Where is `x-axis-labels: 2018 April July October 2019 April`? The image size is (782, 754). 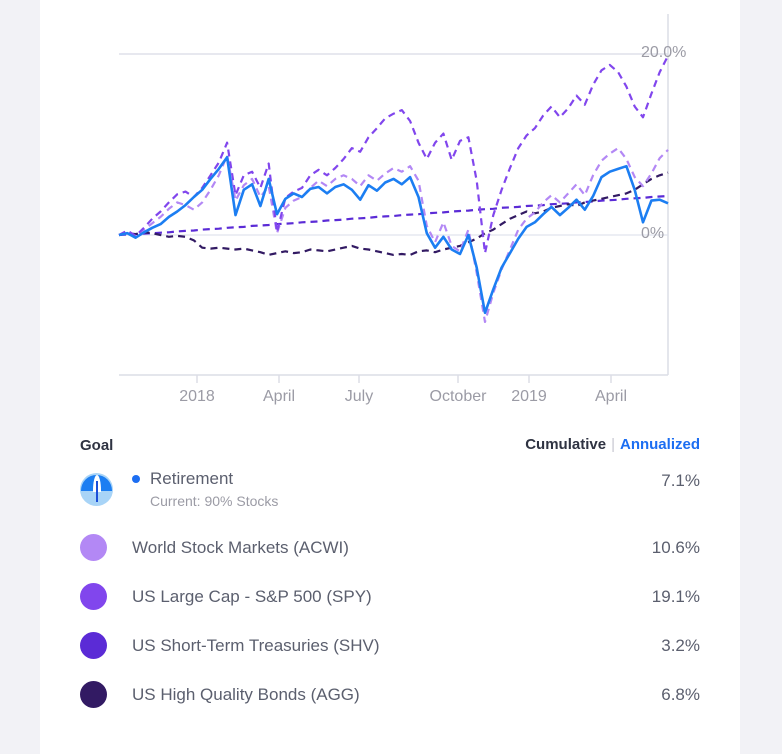
x-axis-labels: 2018 April July October 2019 April is located at coordinates (390, 401).